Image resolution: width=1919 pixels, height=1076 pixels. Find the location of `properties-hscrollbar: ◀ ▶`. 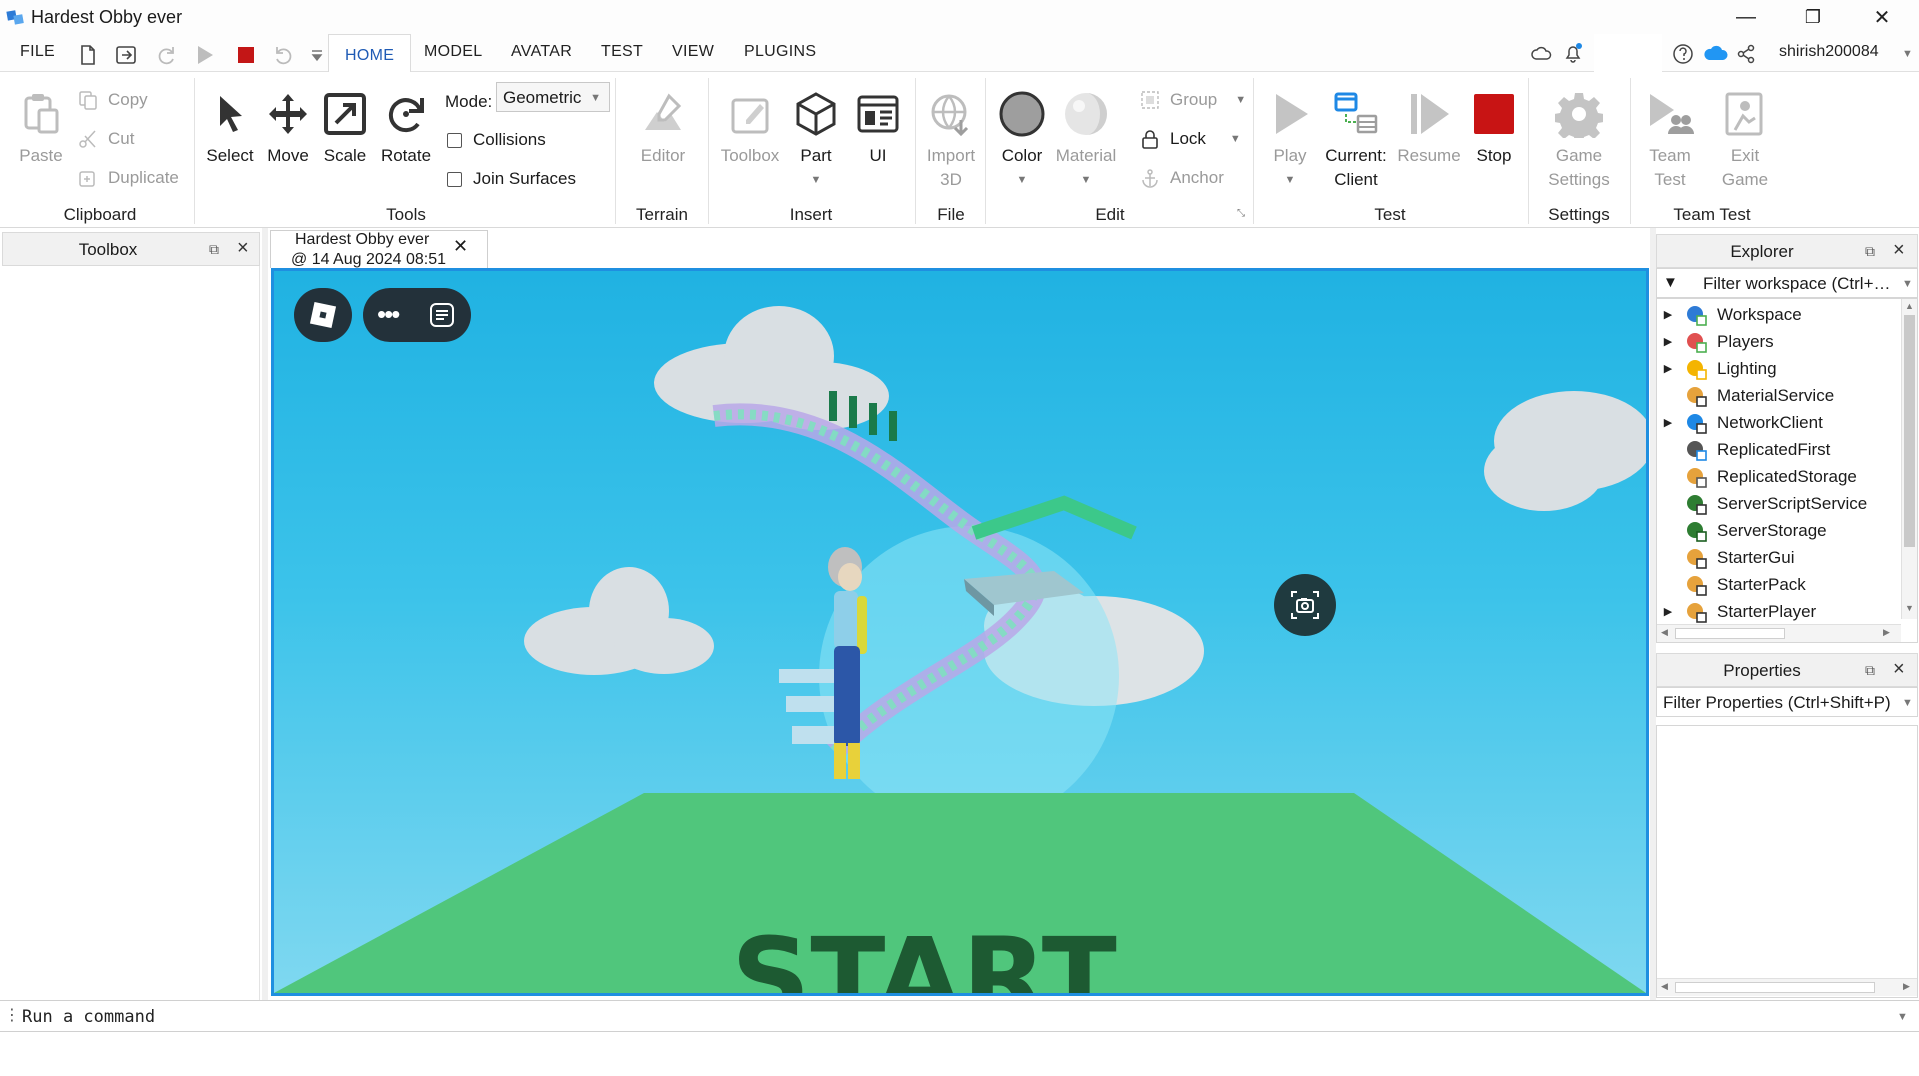

properties-hscrollbar: ◀ ▶ is located at coordinates (1787, 987).